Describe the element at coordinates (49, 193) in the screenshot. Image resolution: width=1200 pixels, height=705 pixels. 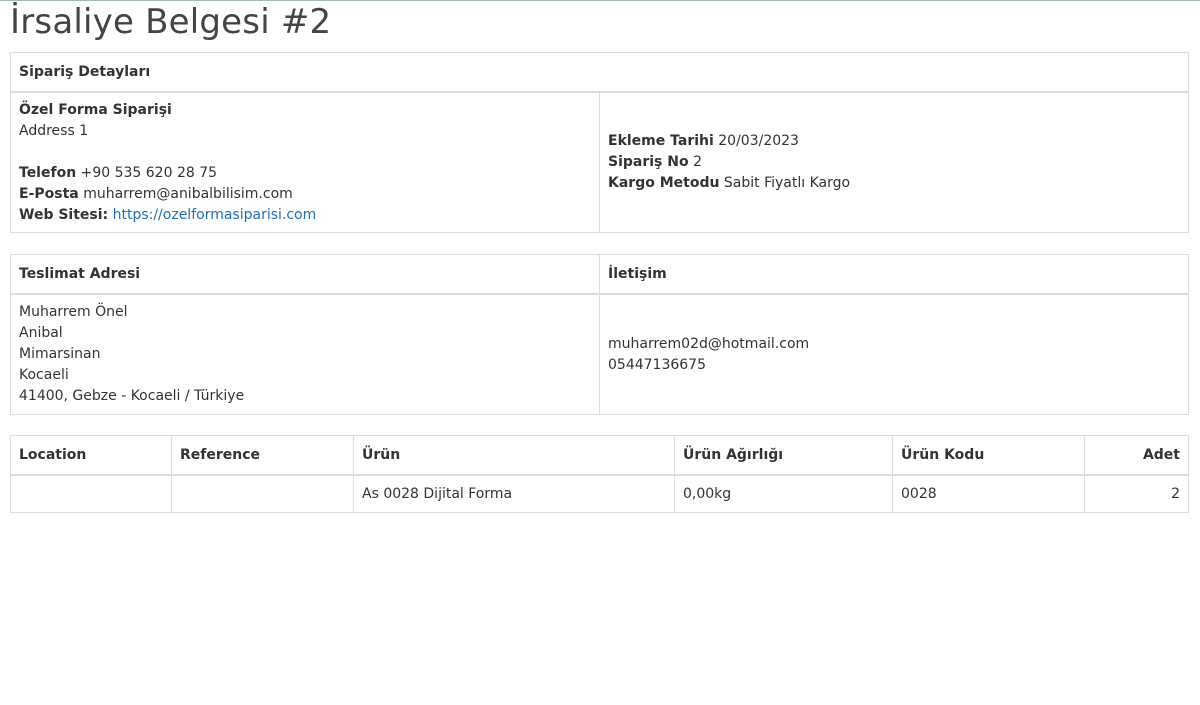
I see `email-label: E-Posta` at that location.